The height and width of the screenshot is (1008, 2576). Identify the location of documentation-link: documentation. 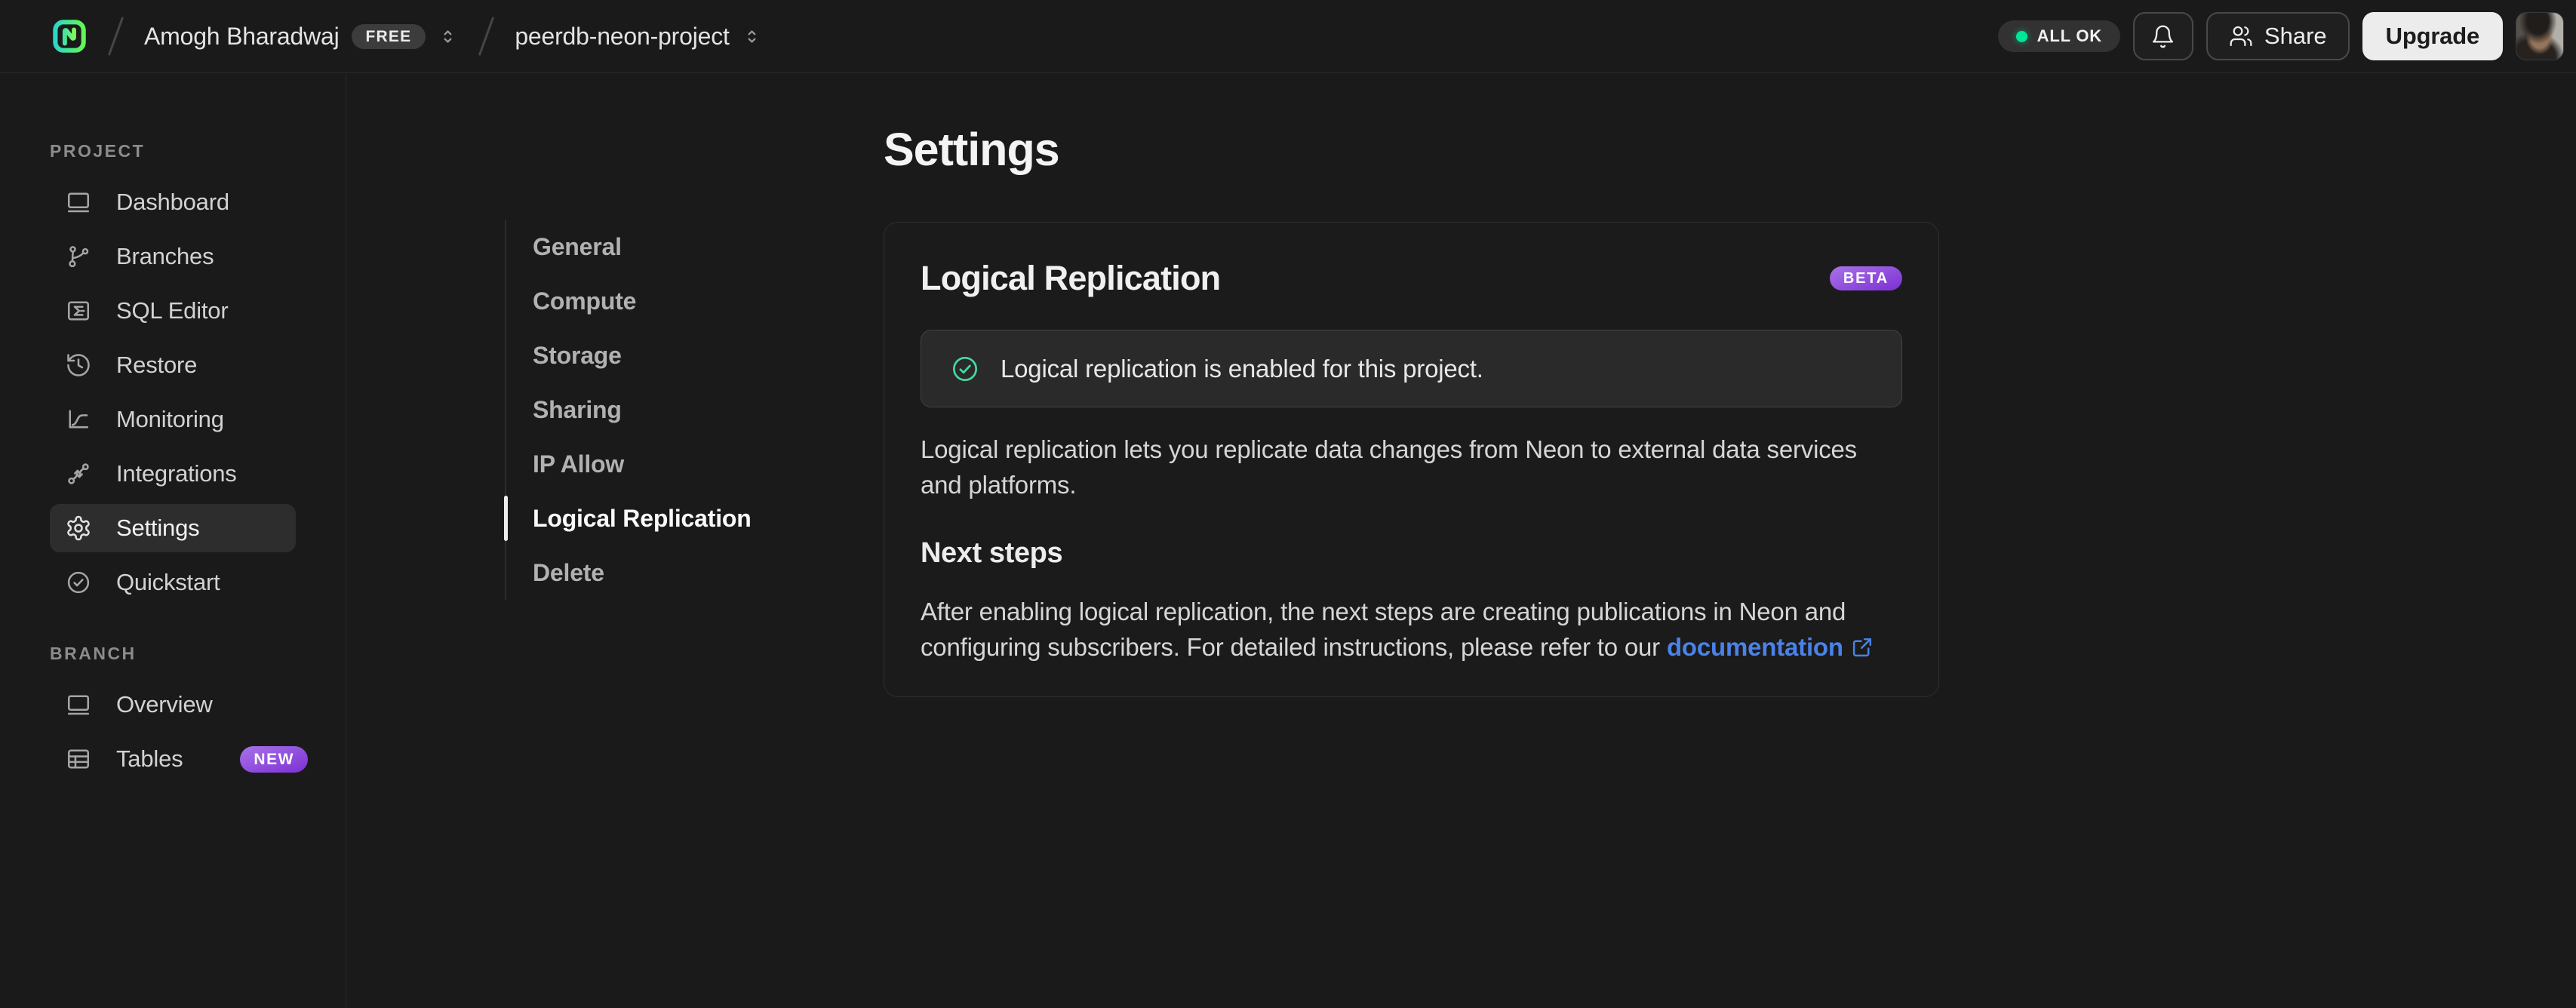
(1770, 647).